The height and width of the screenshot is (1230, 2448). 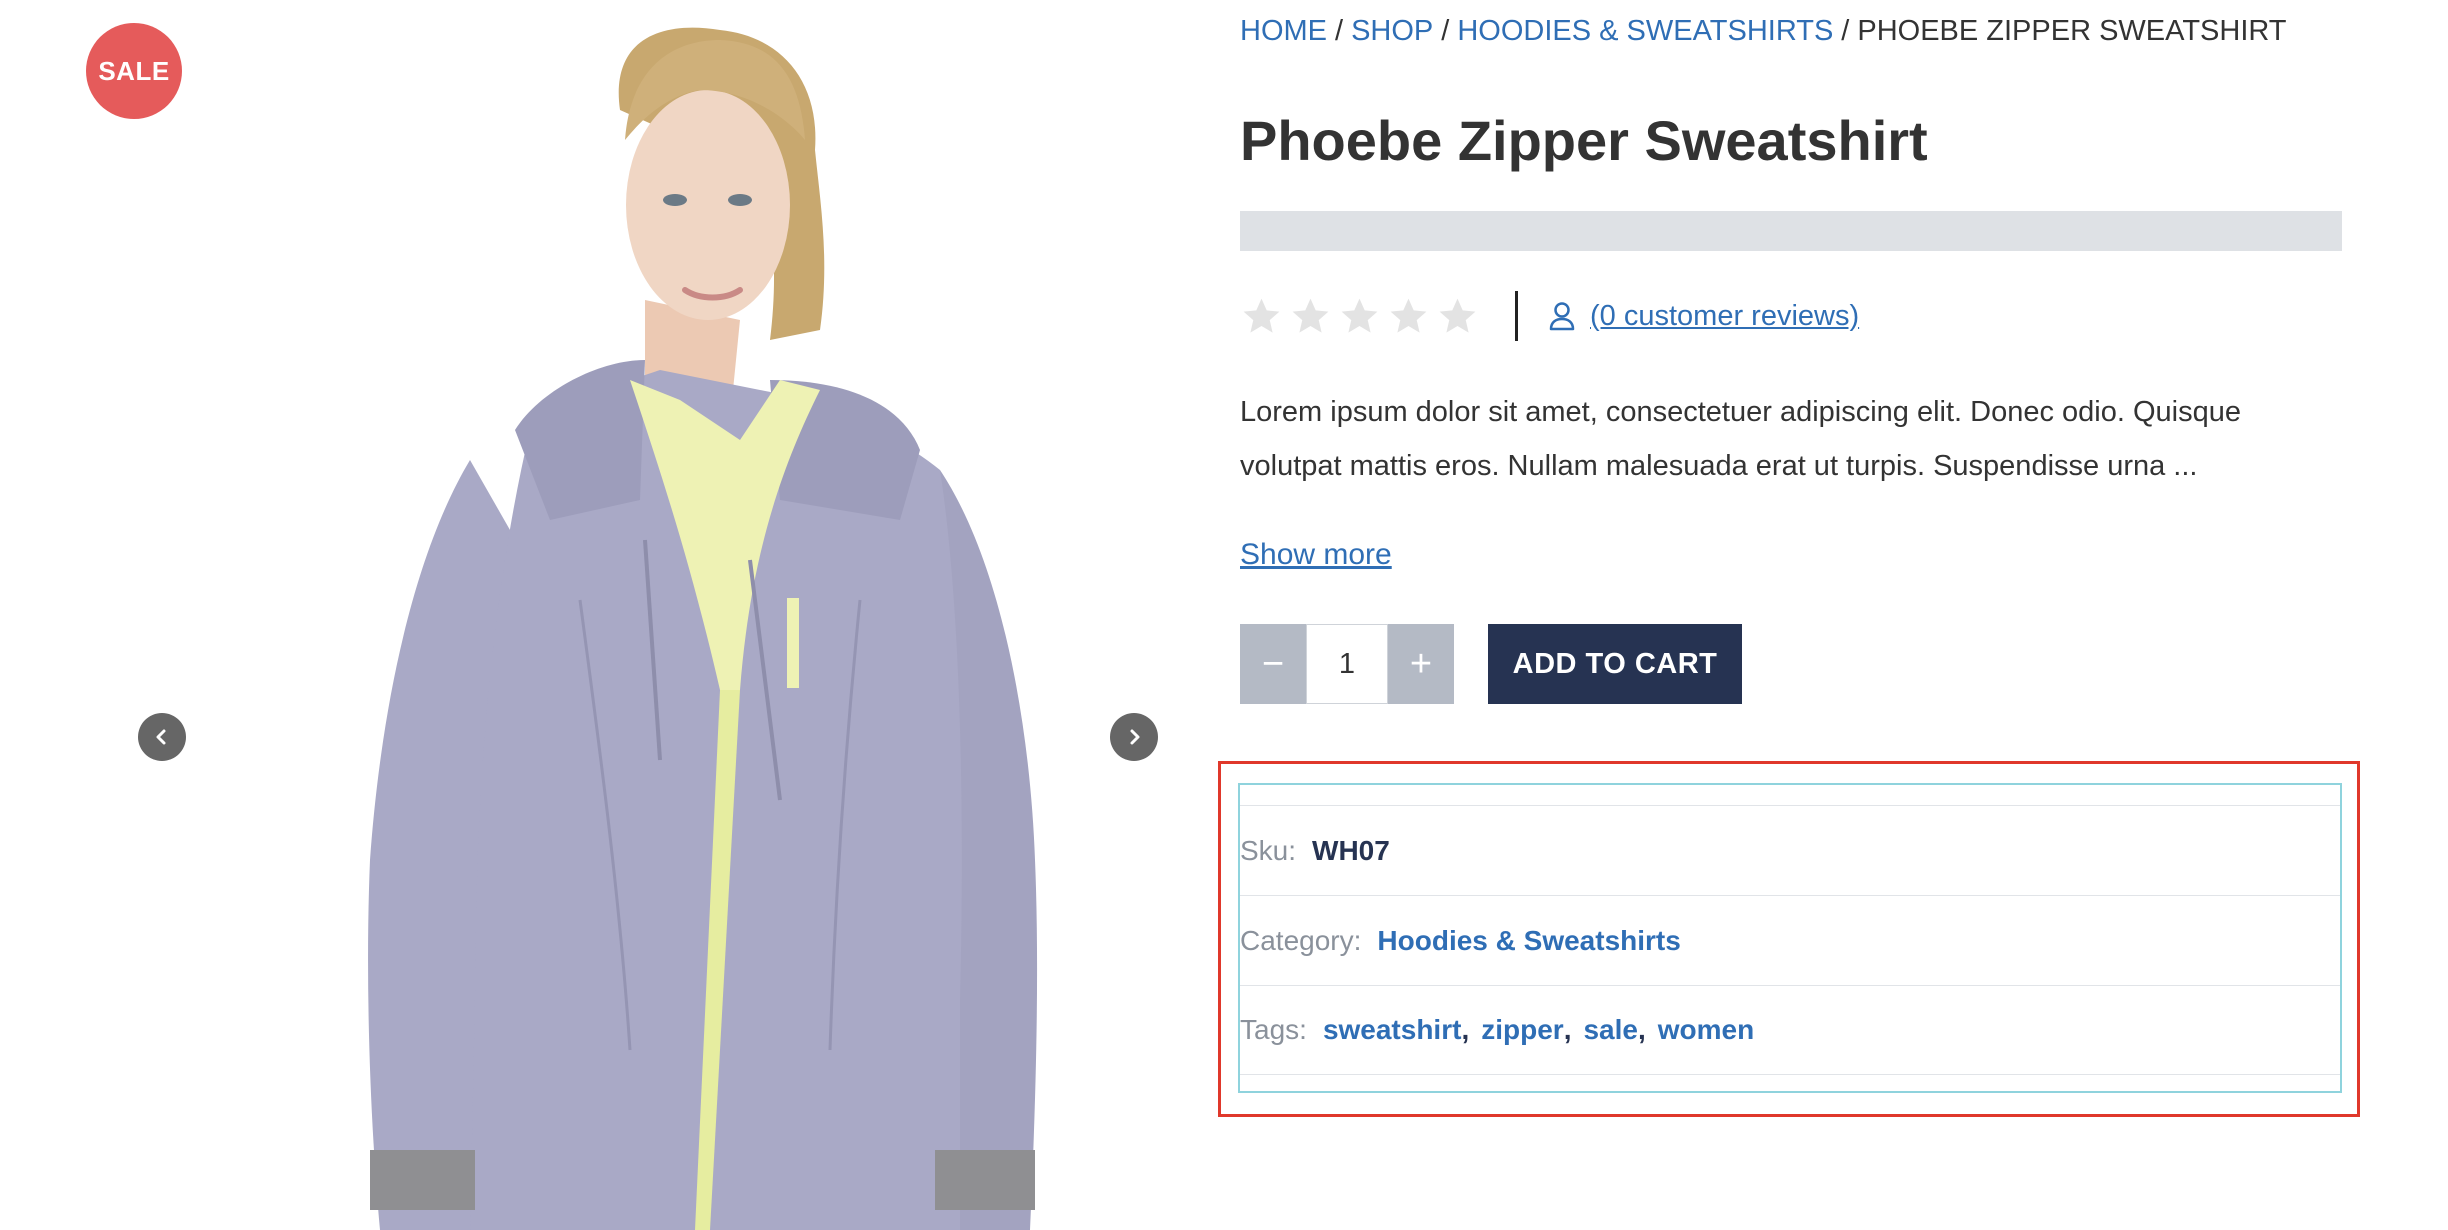 What do you see at coordinates (1421, 664) in the screenshot?
I see `quantity-increase-button: +` at bounding box center [1421, 664].